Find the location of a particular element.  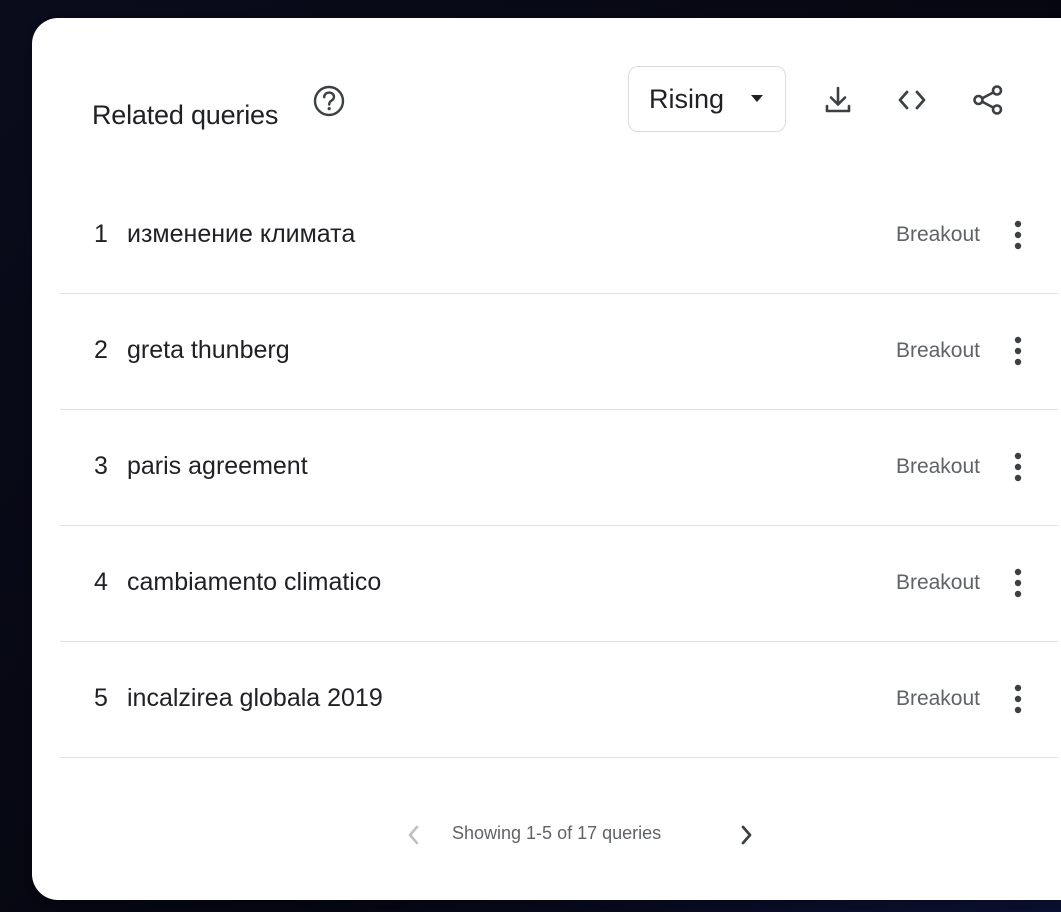

query-row-3: 3 paris agreement Breakout is located at coordinates (559, 468).